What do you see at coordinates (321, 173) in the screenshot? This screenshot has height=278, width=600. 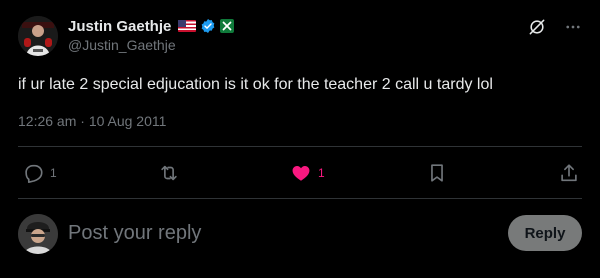 I see `like-count: 1` at bounding box center [321, 173].